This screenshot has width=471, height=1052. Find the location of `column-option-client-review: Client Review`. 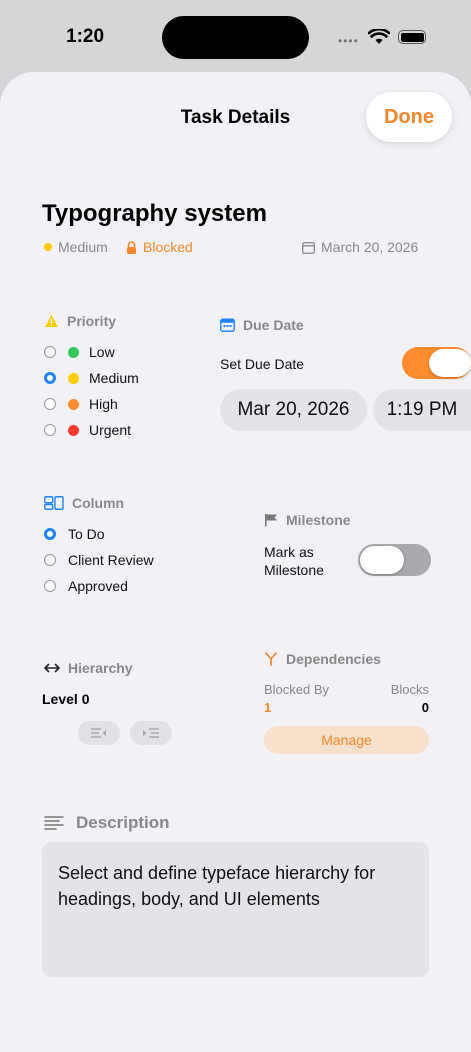

column-option-client-review: Client Review is located at coordinates (99, 560).